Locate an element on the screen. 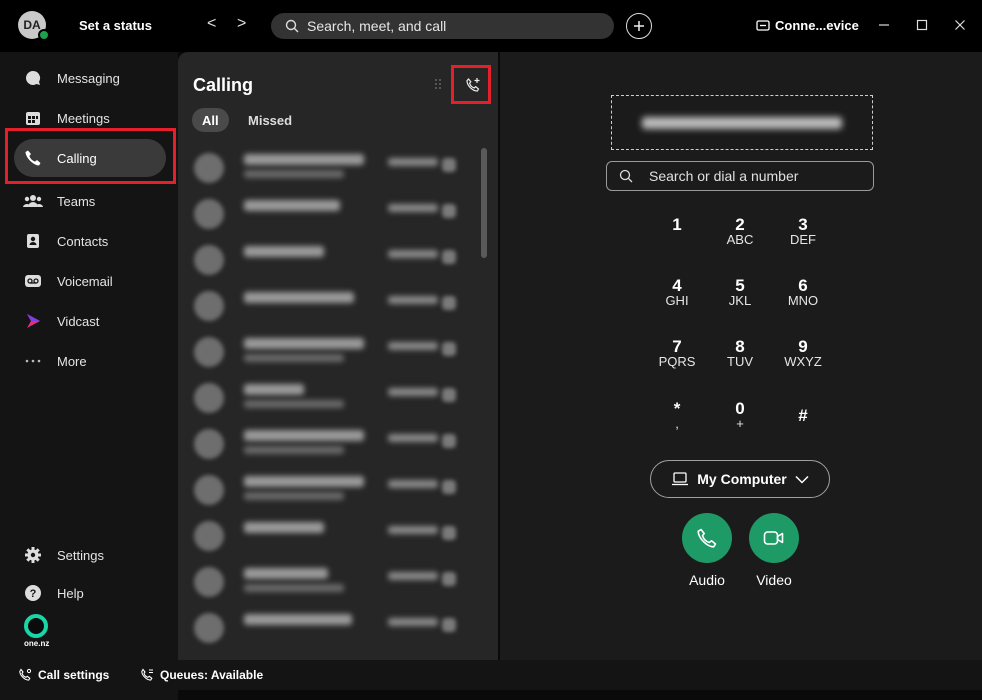 The image size is (982, 700). maximize-button is located at coordinates (922, 25).